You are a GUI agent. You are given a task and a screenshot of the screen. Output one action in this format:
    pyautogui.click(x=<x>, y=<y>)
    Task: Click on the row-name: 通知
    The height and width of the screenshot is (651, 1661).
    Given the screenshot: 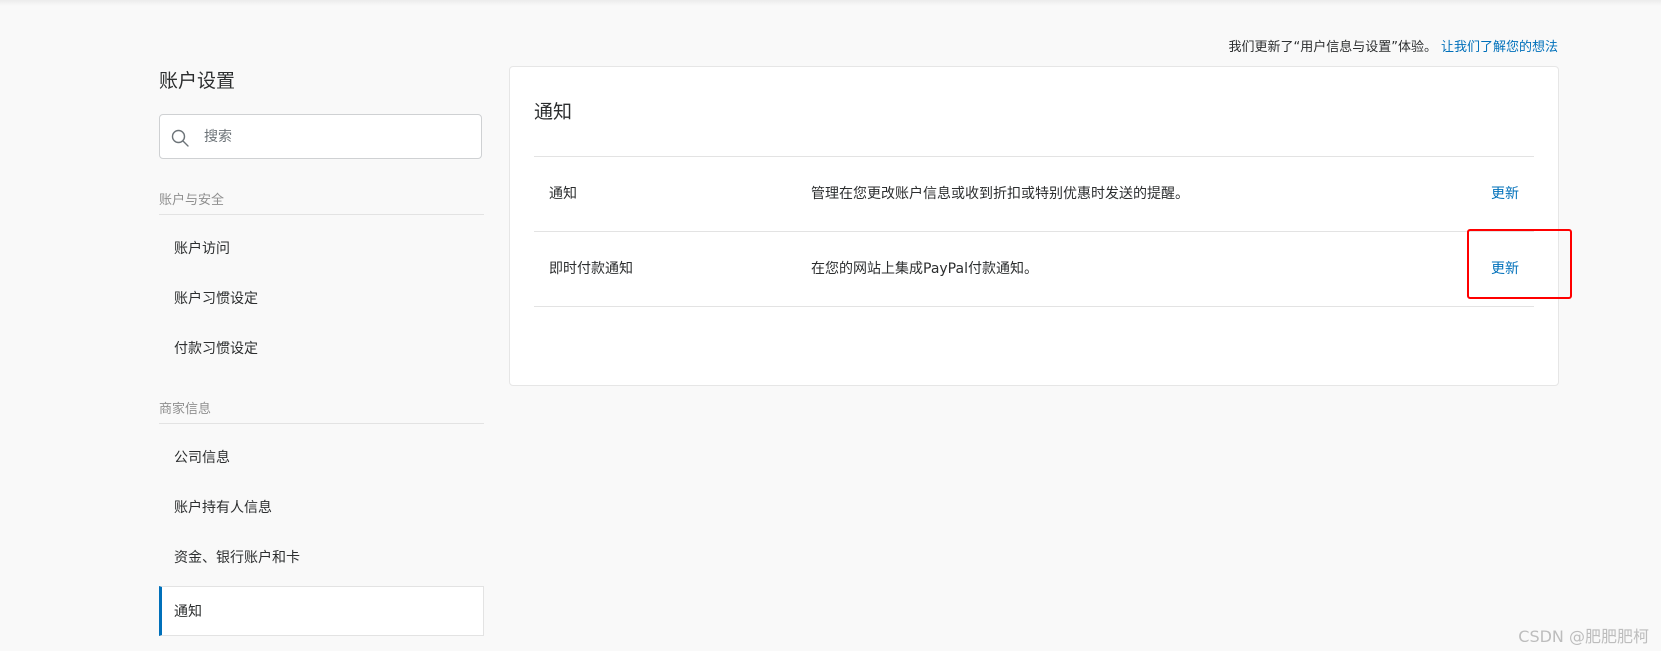 What is the action you would take?
    pyautogui.click(x=563, y=194)
    